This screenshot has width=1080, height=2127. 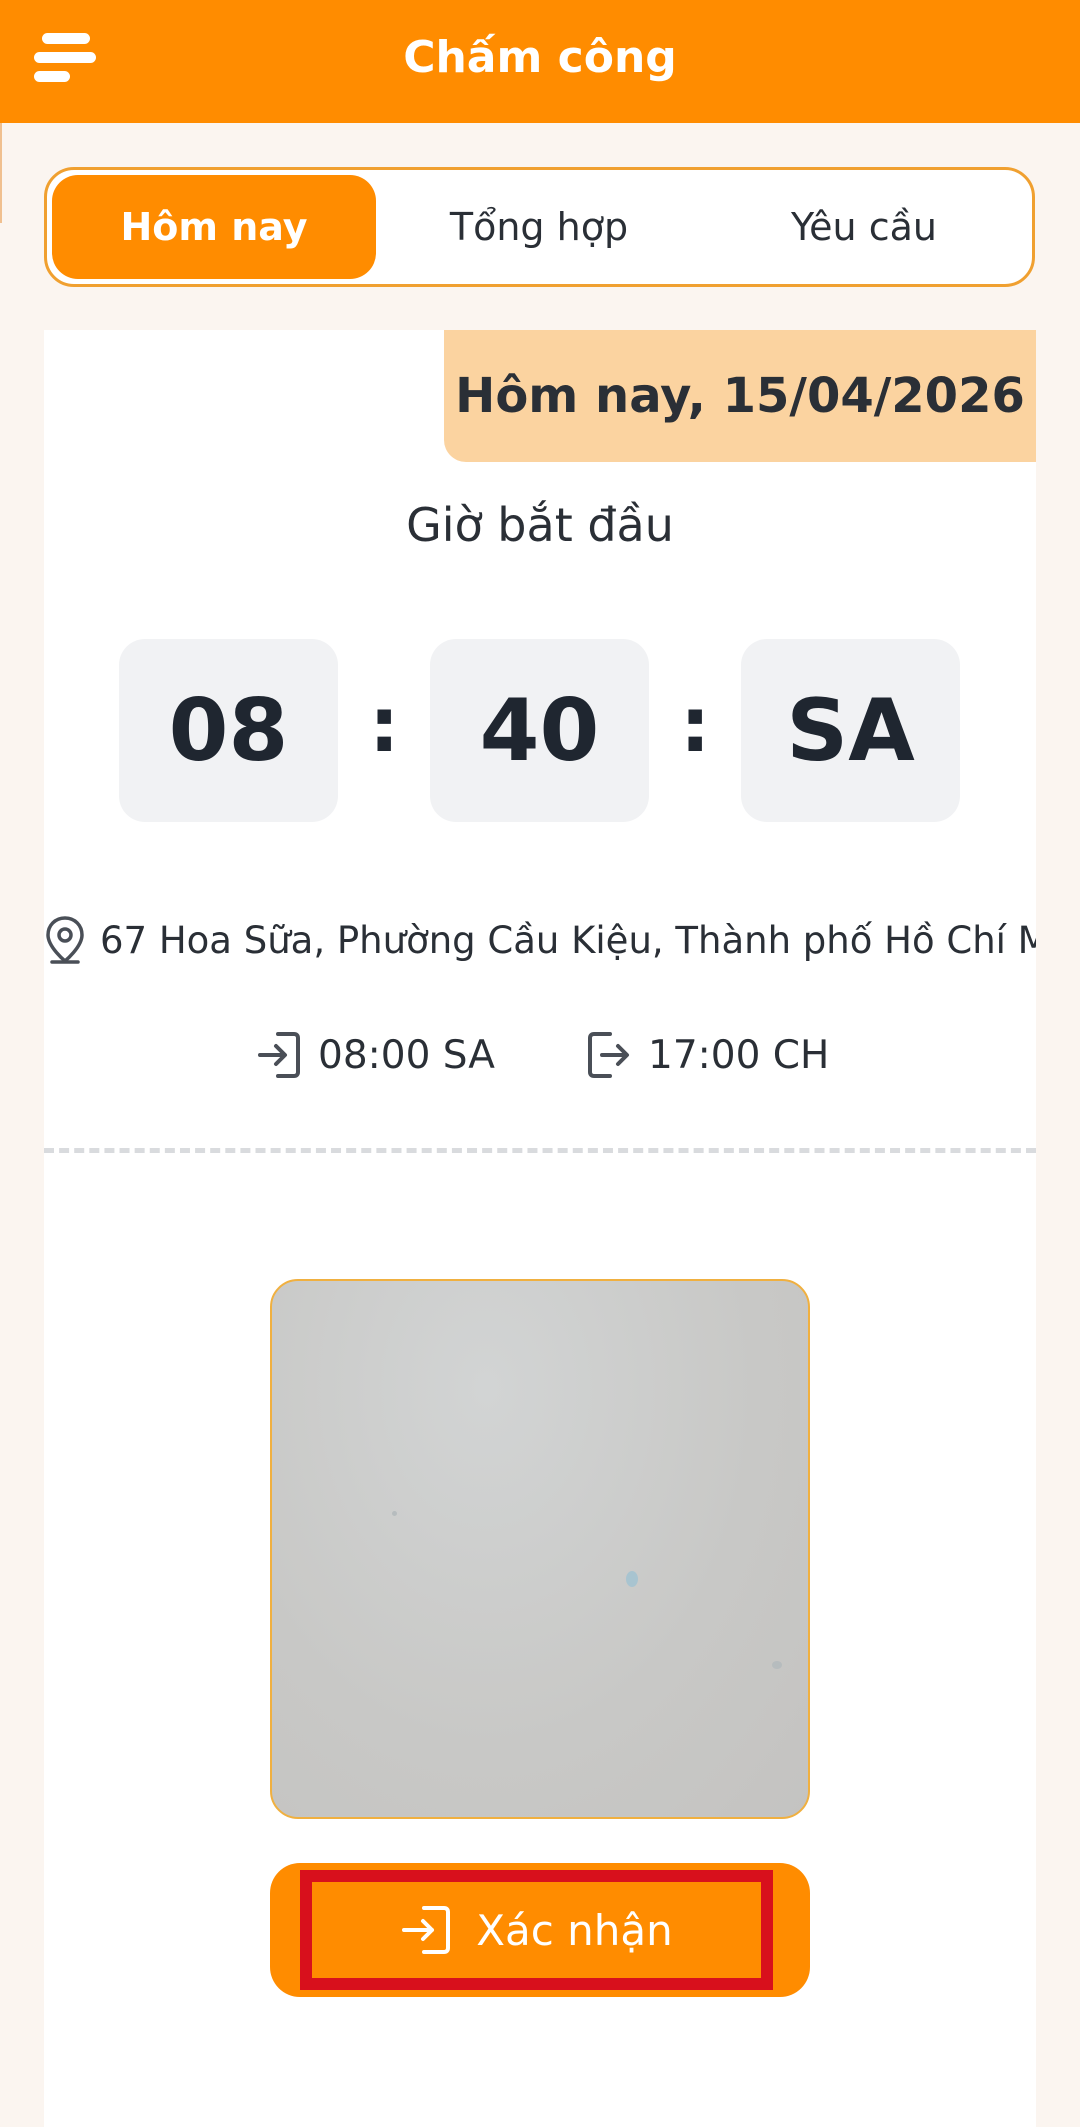 I want to click on start-time-label: Giờ bắt đầu, so click(x=540, y=525).